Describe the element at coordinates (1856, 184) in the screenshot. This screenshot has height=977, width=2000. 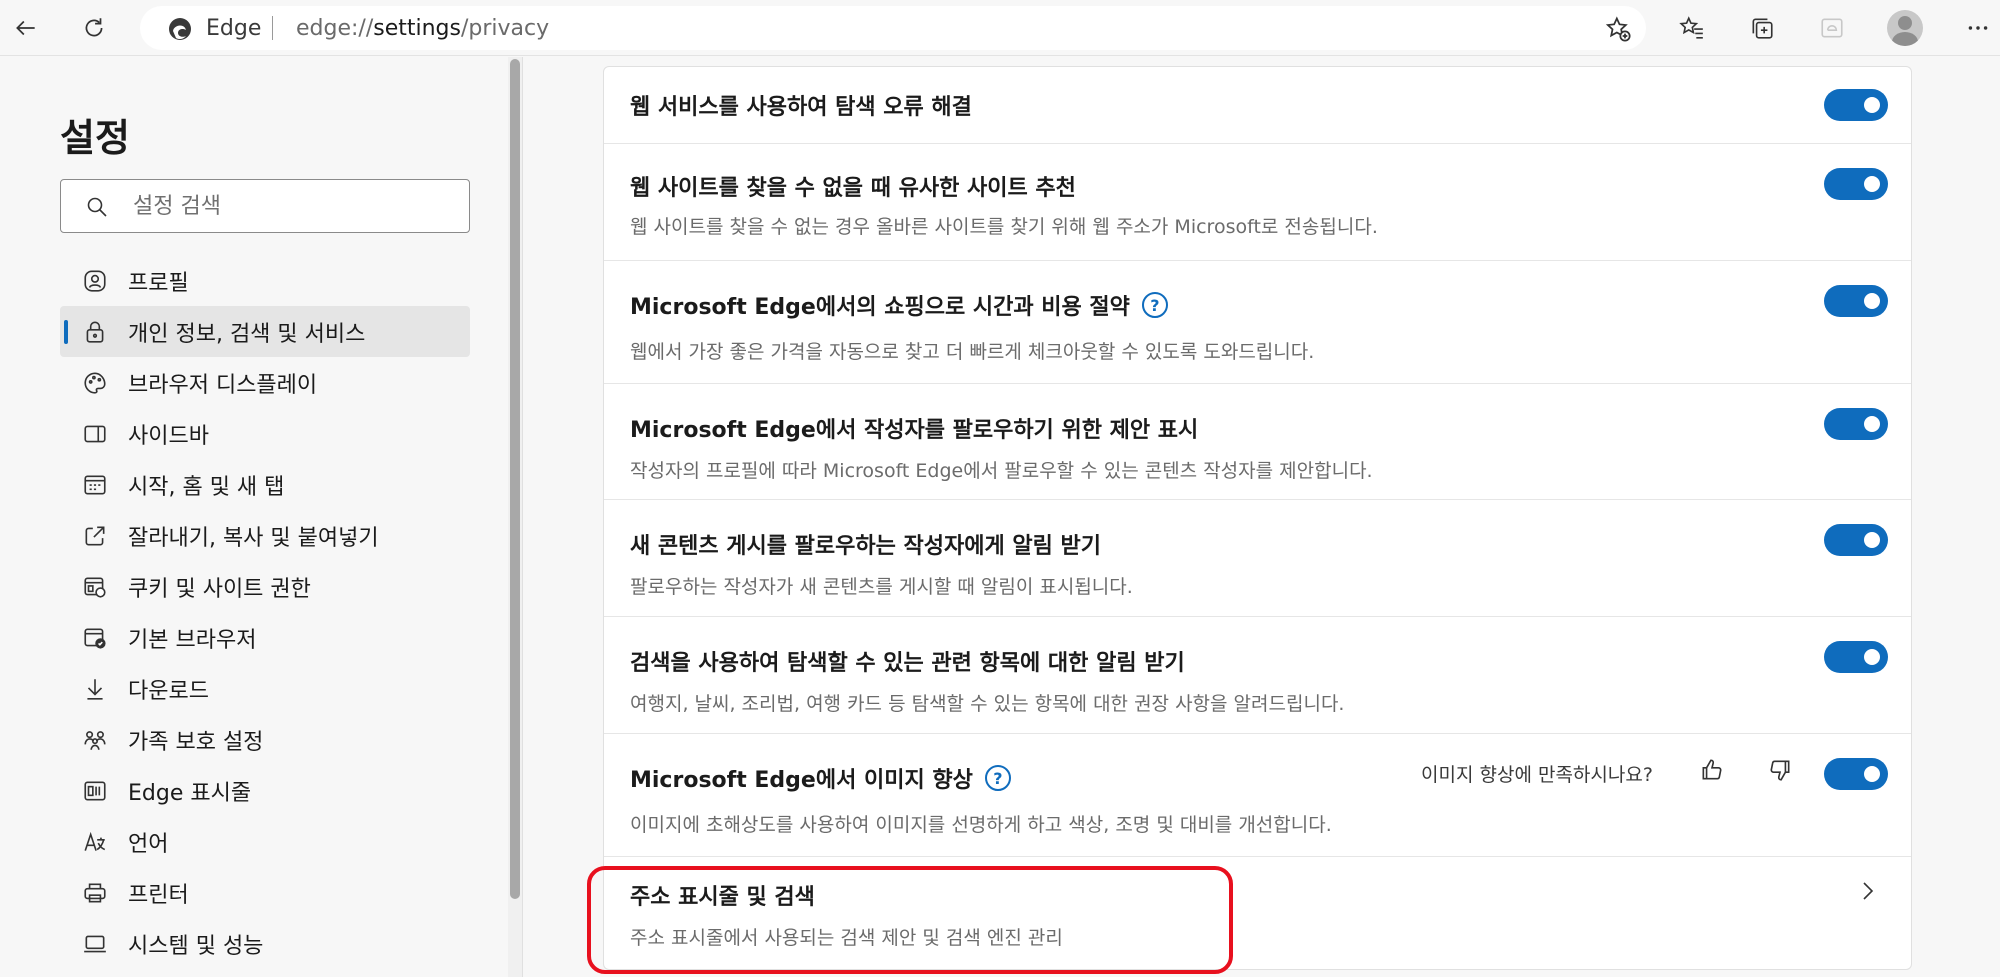
I see `similar-sites-toggle` at that location.